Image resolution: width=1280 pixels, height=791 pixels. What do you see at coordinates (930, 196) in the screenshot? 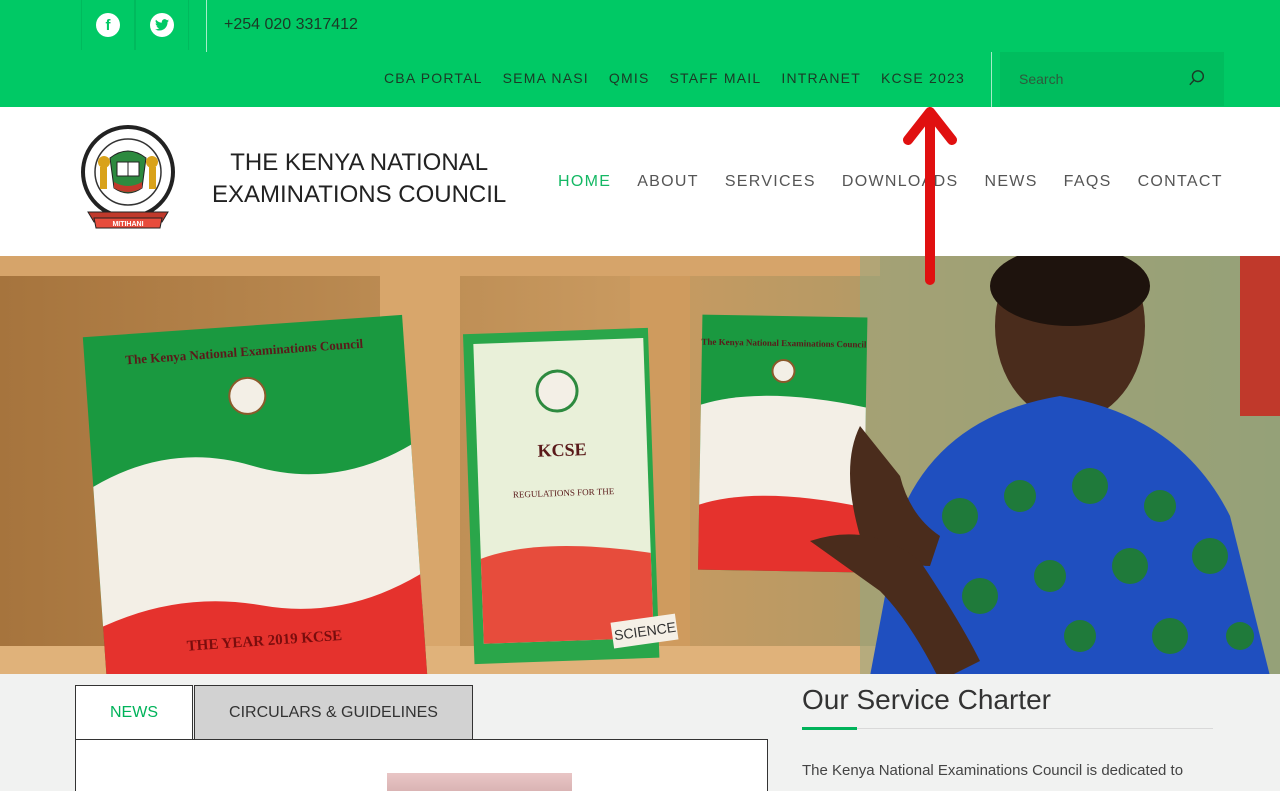
I see `annotation-arrow` at bounding box center [930, 196].